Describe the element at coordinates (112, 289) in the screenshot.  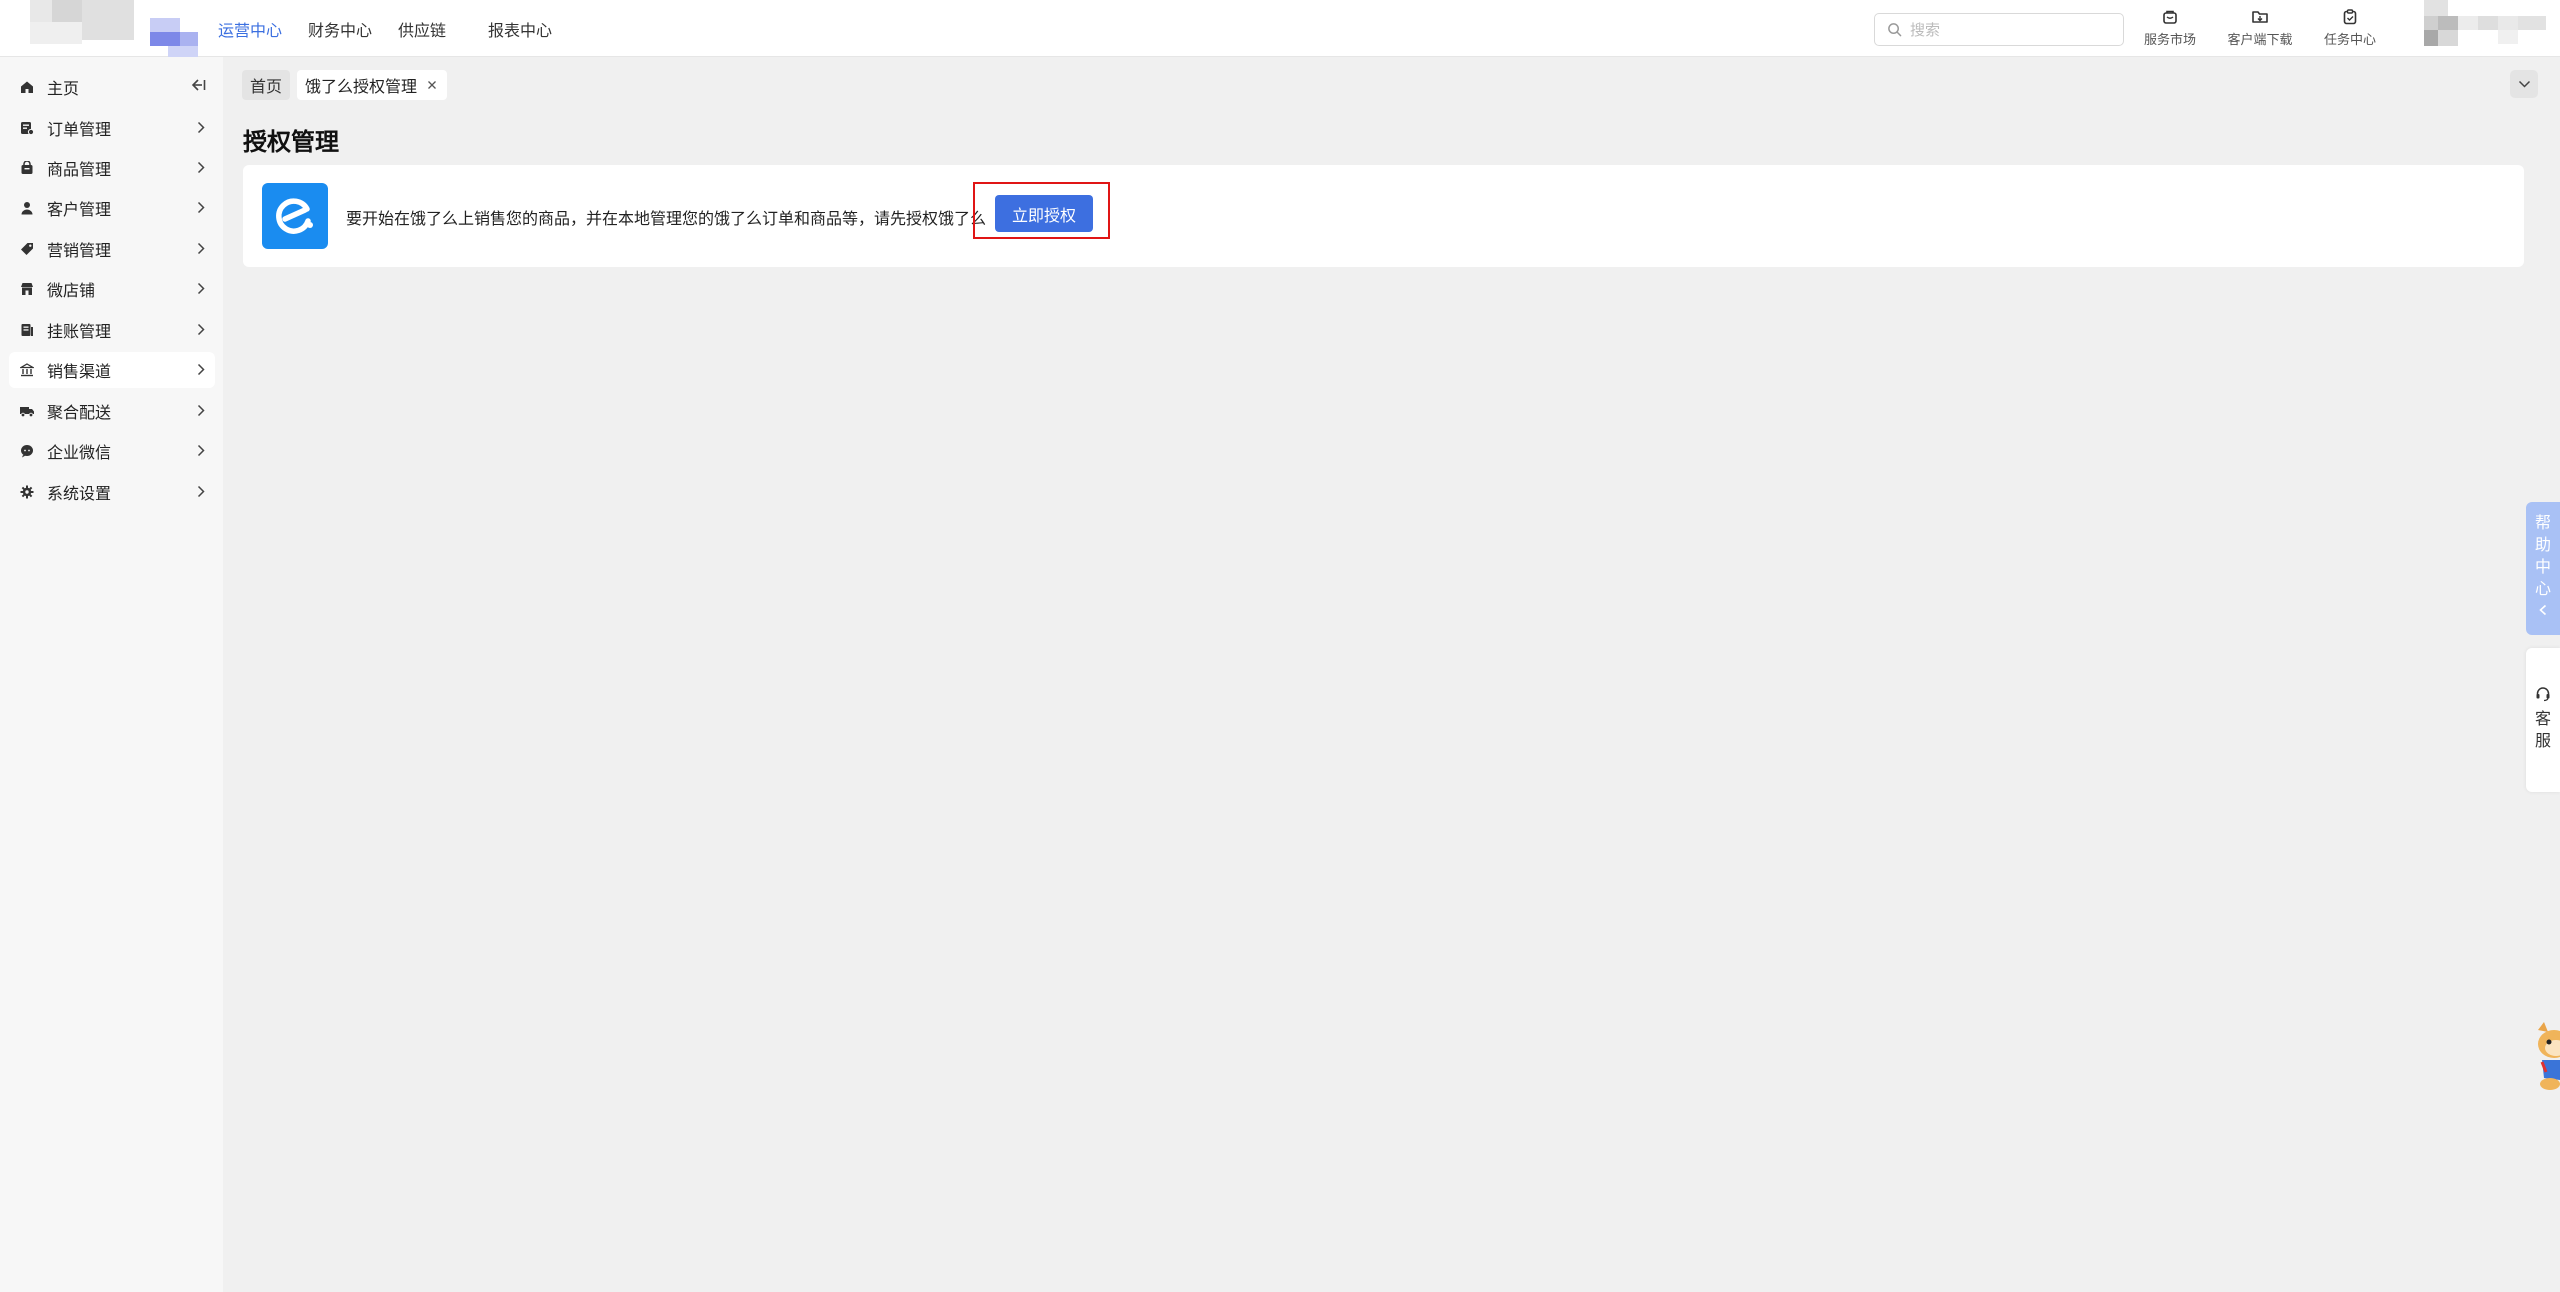
I see `sidebar-item-micro-shop: 微店铺` at that location.